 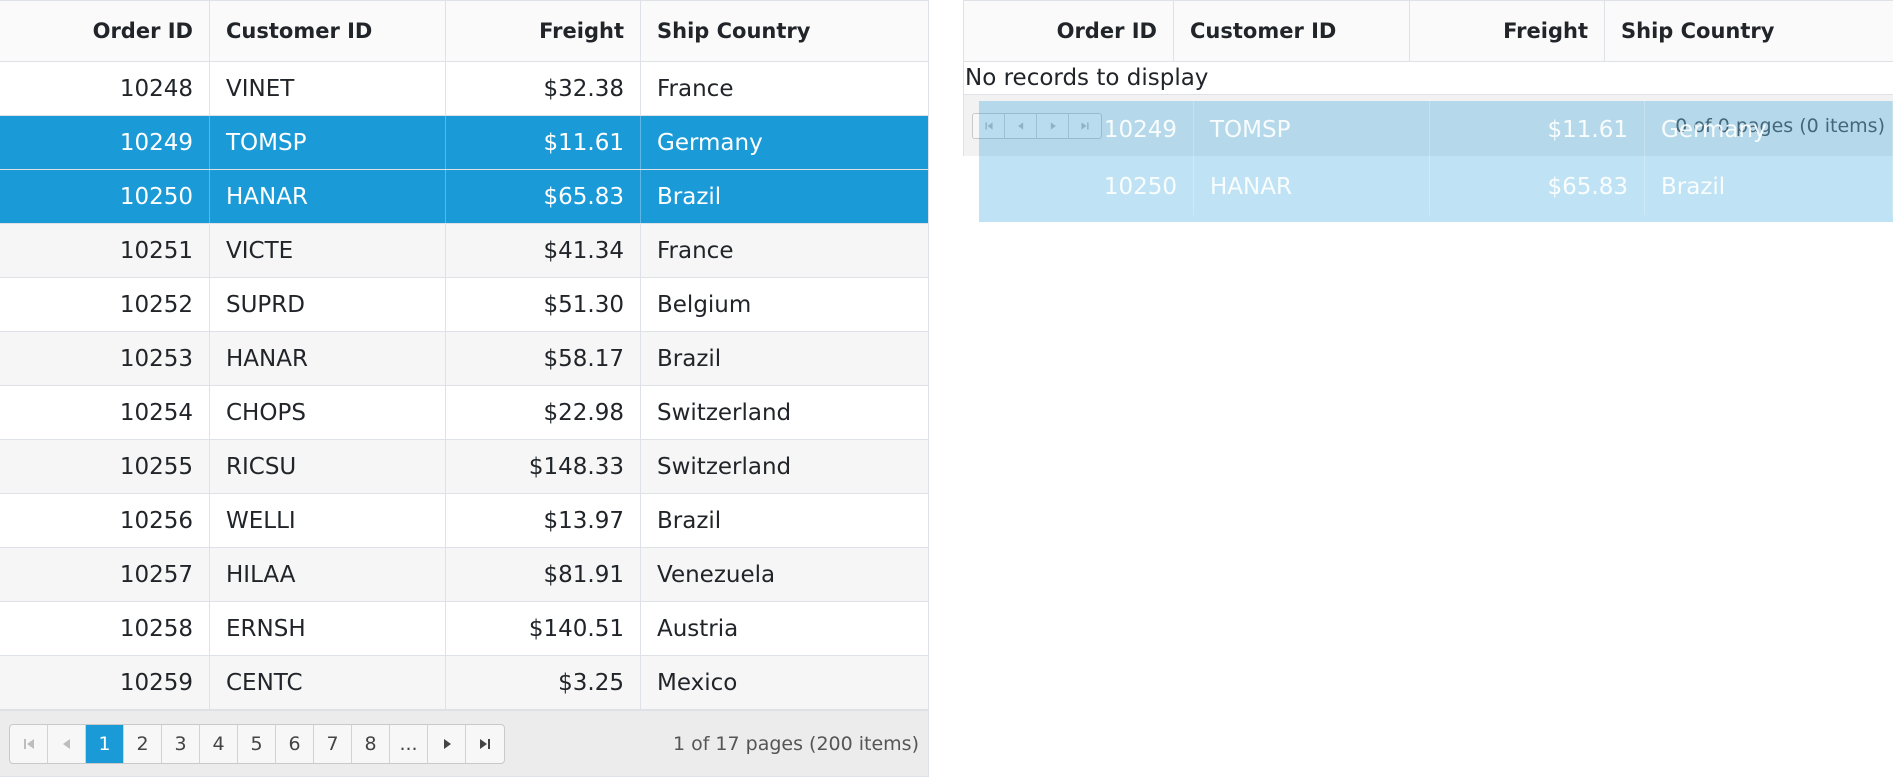 What do you see at coordinates (543, 304) in the screenshot?
I see `cell-freight: $51.30` at bounding box center [543, 304].